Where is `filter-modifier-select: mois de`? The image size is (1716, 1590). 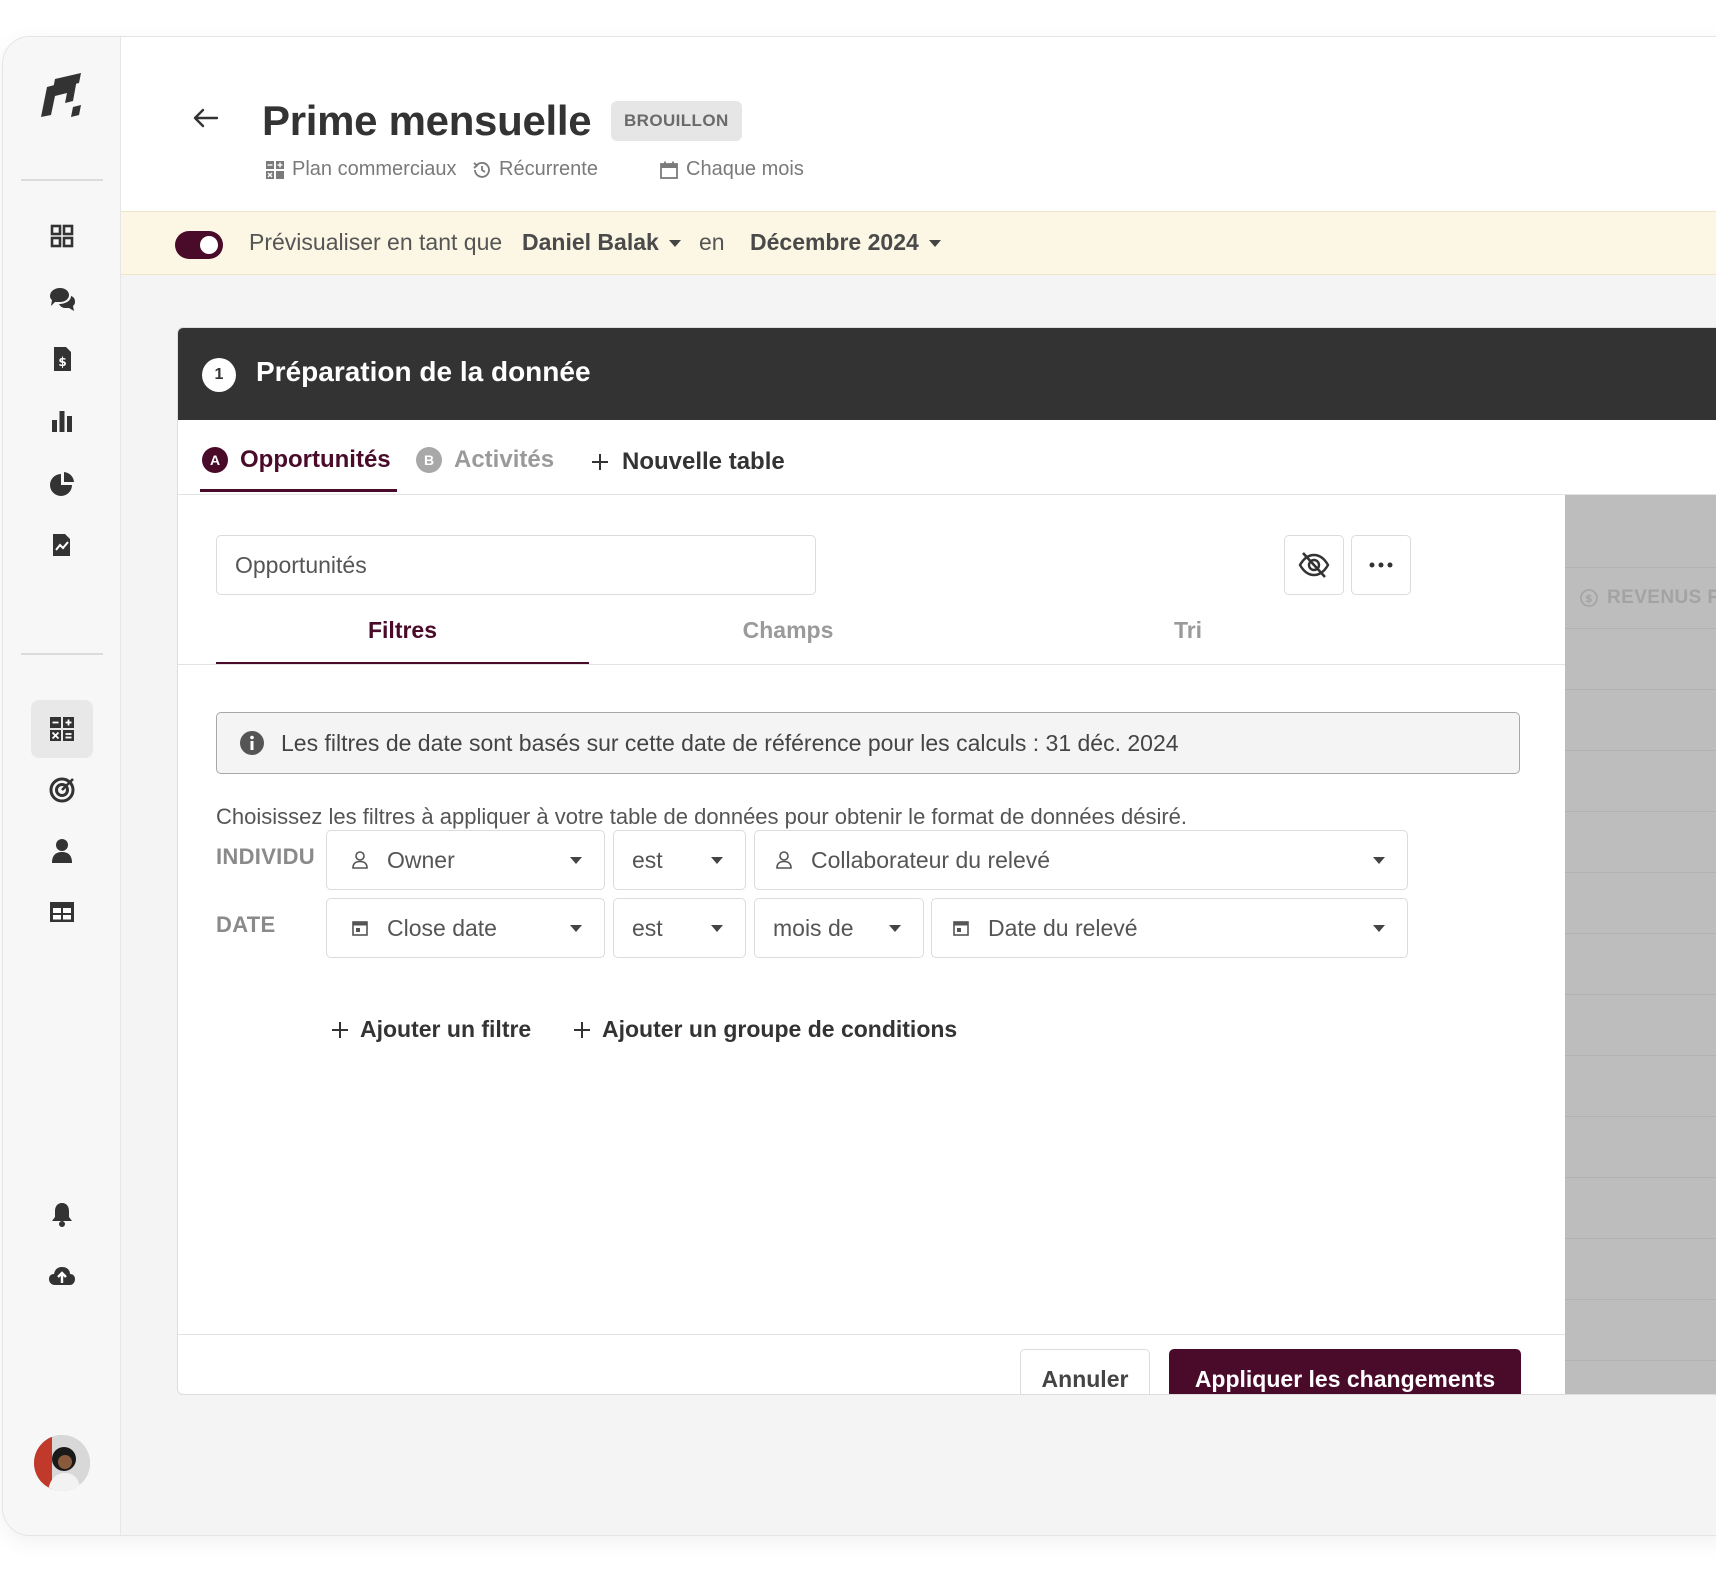 filter-modifier-select: mois de is located at coordinates (839, 928).